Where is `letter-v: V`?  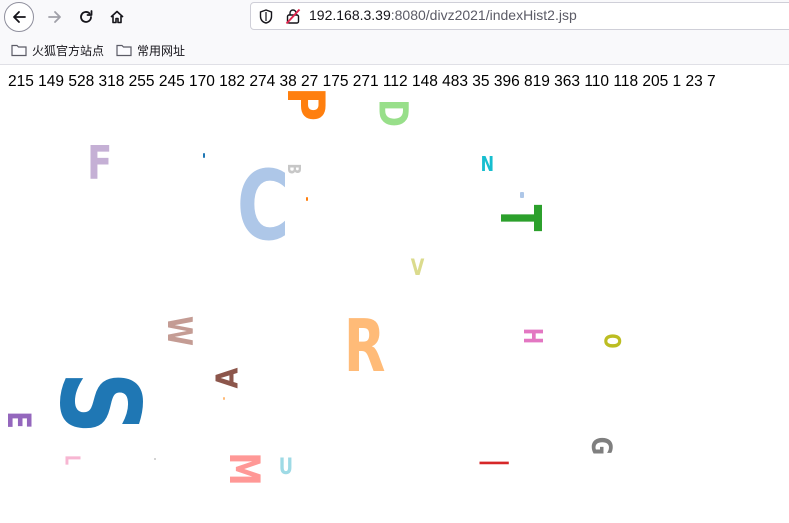
letter-v: V is located at coordinates (417, 268).